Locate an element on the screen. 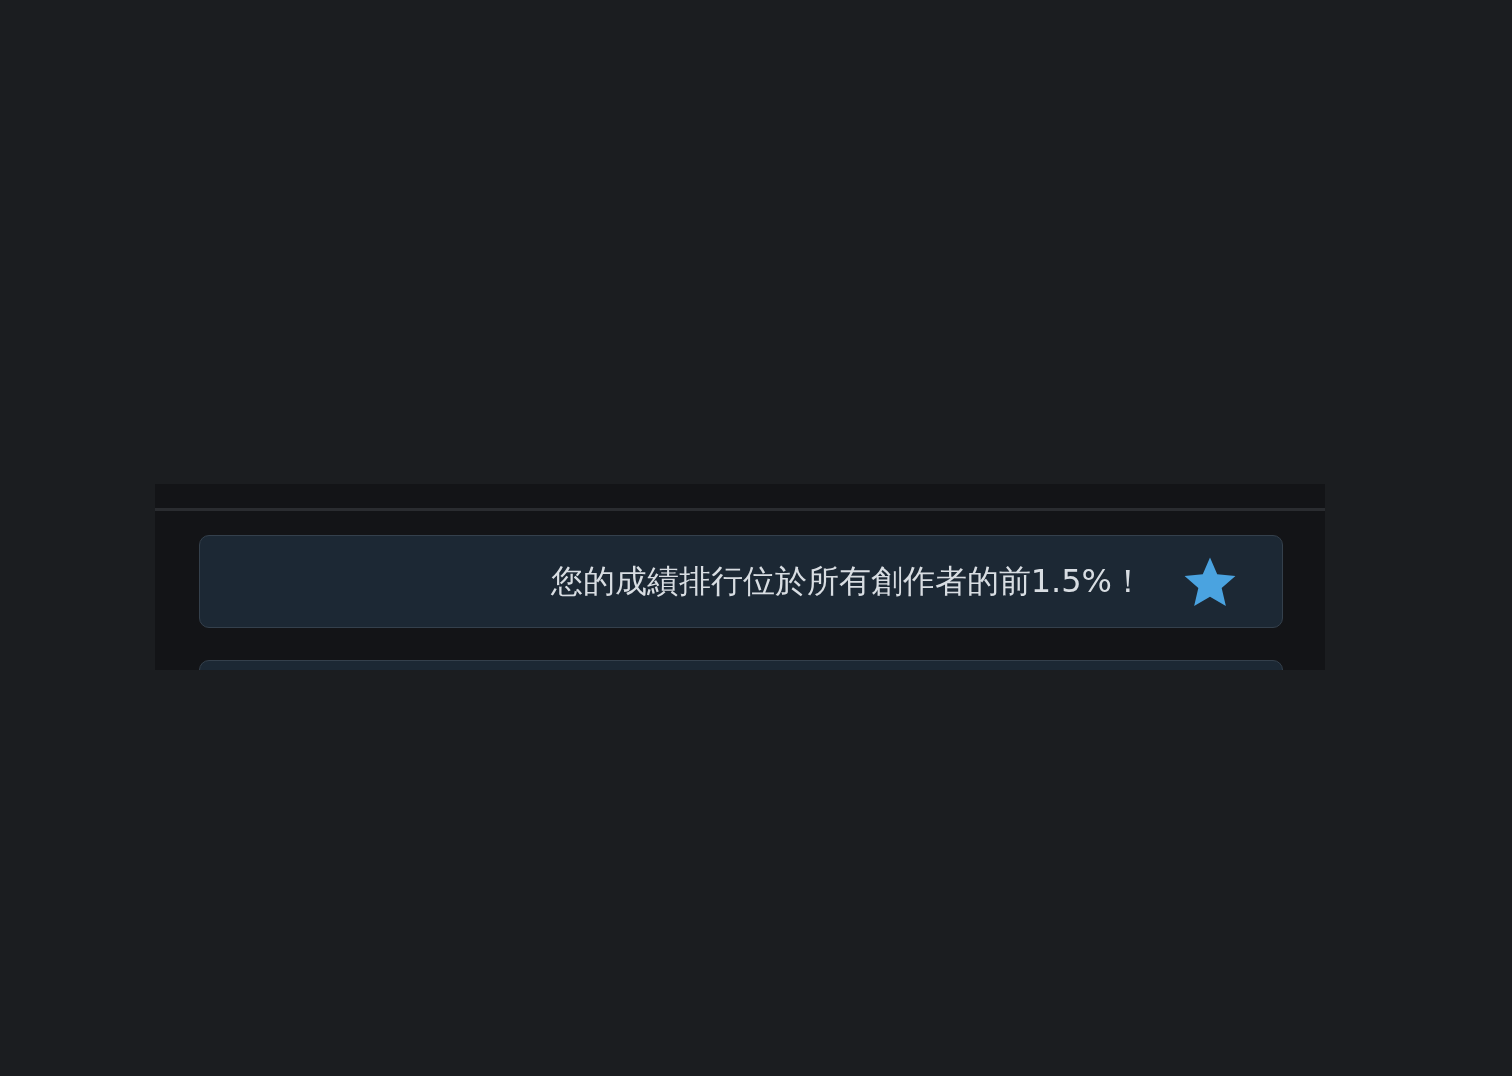 The height and width of the screenshot is (1076, 1512). notice-text: 您的成績排行位於所有創作者的前1.5%！ is located at coordinates (847, 581).